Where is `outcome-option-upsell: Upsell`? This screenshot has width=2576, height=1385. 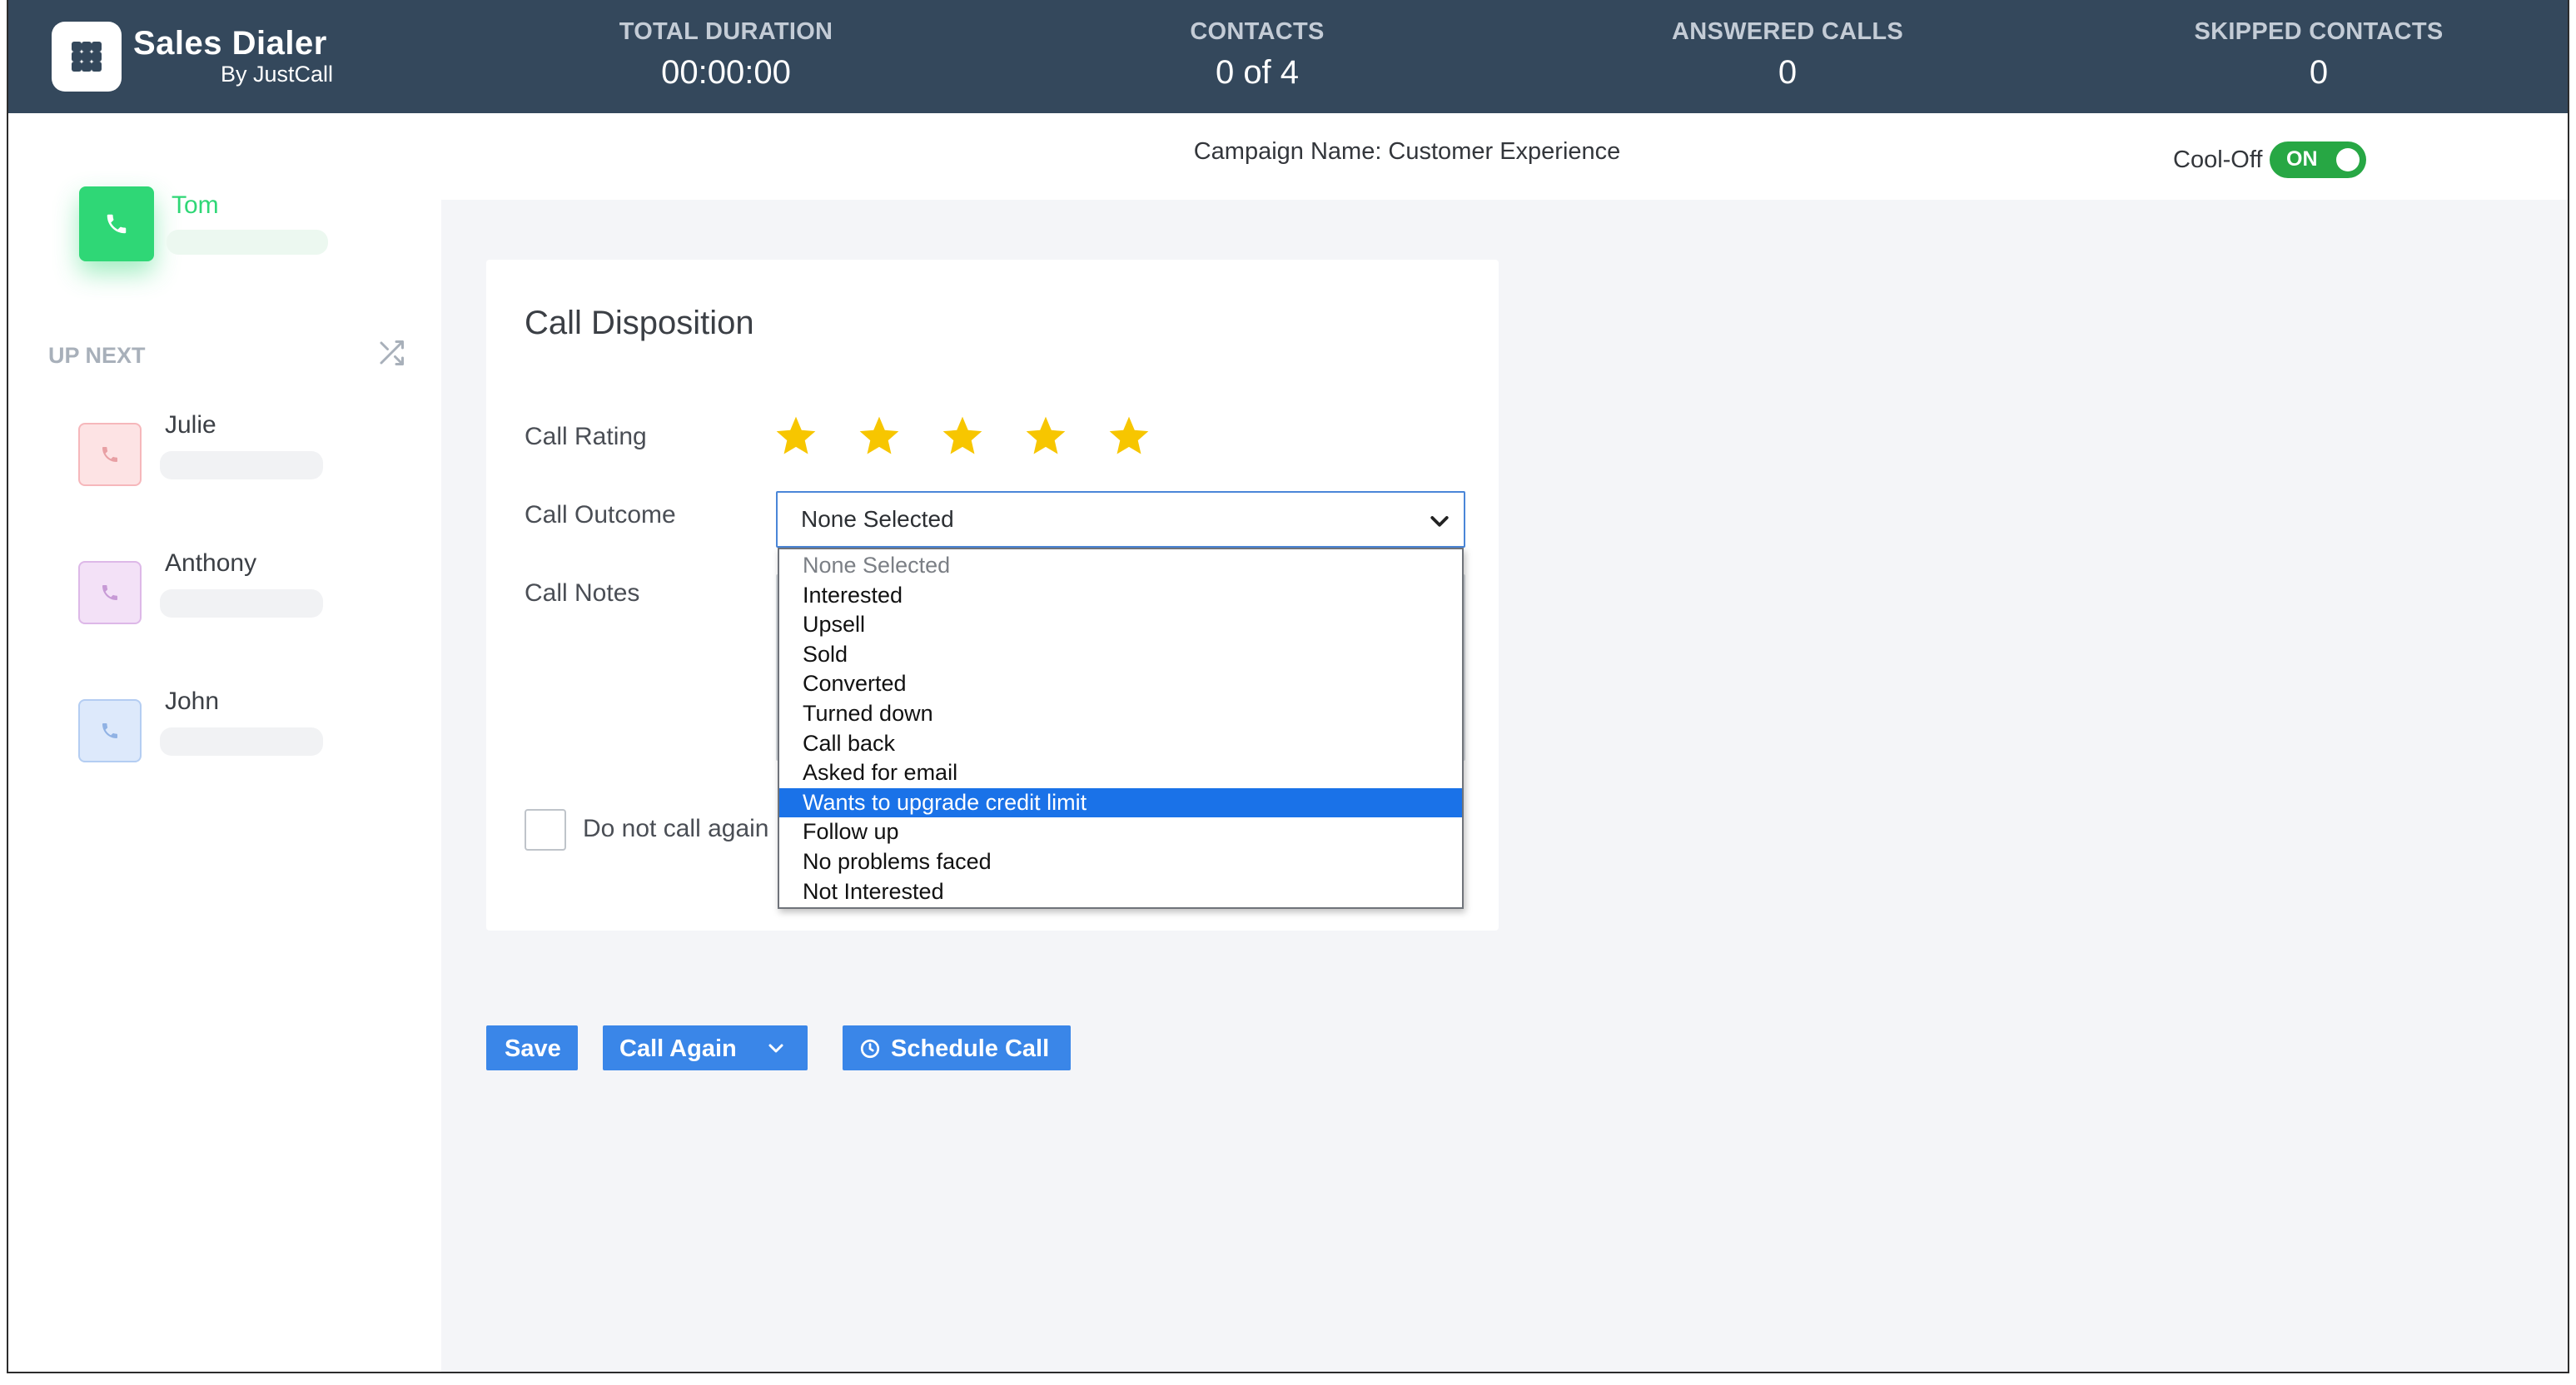 outcome-option-upsell: Upsell is located at coordinates (1120, 625).